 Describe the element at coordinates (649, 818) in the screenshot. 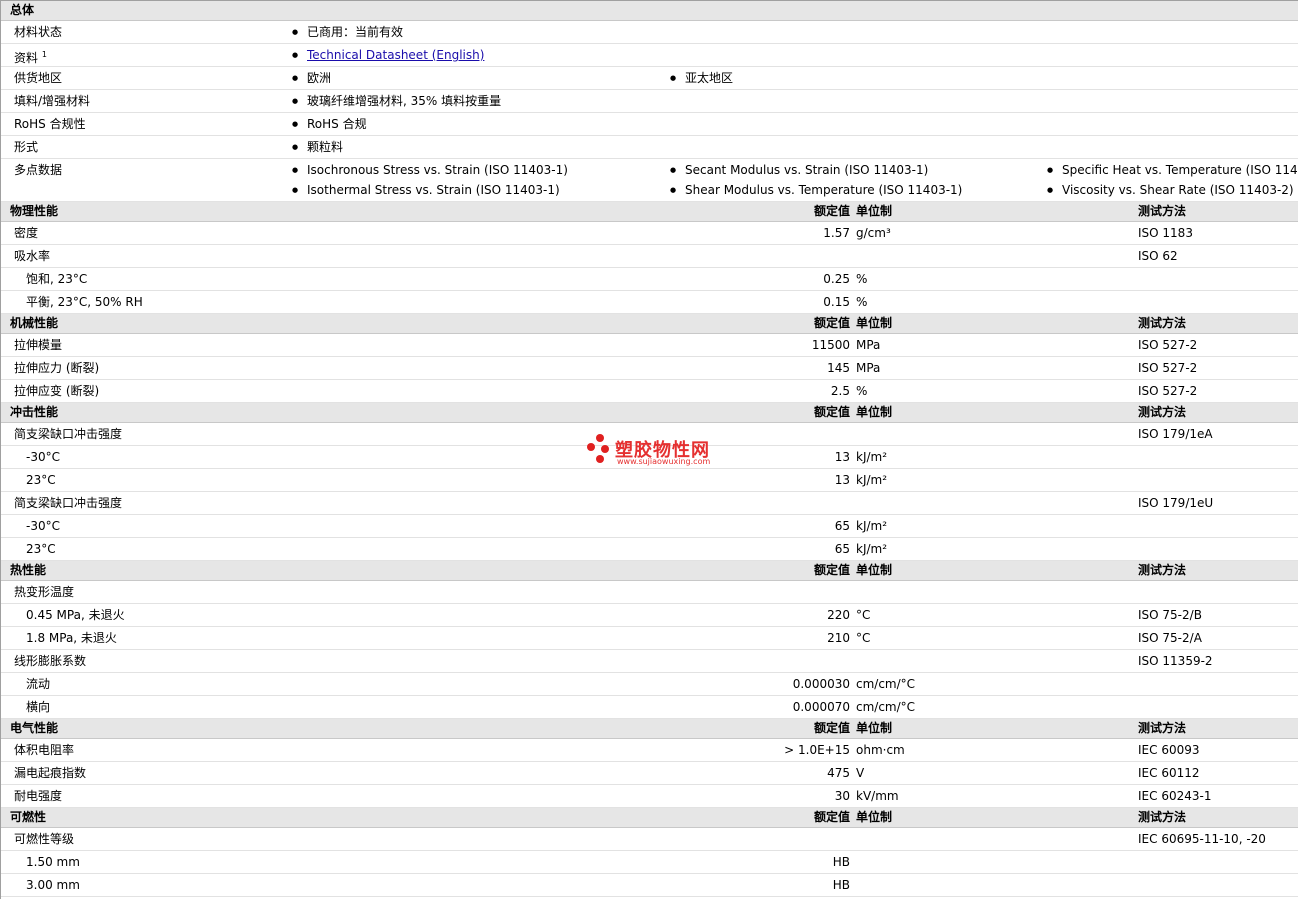

I see `section-header-flammability: 可燃性 额定值 单位制 测试方法` at that location.